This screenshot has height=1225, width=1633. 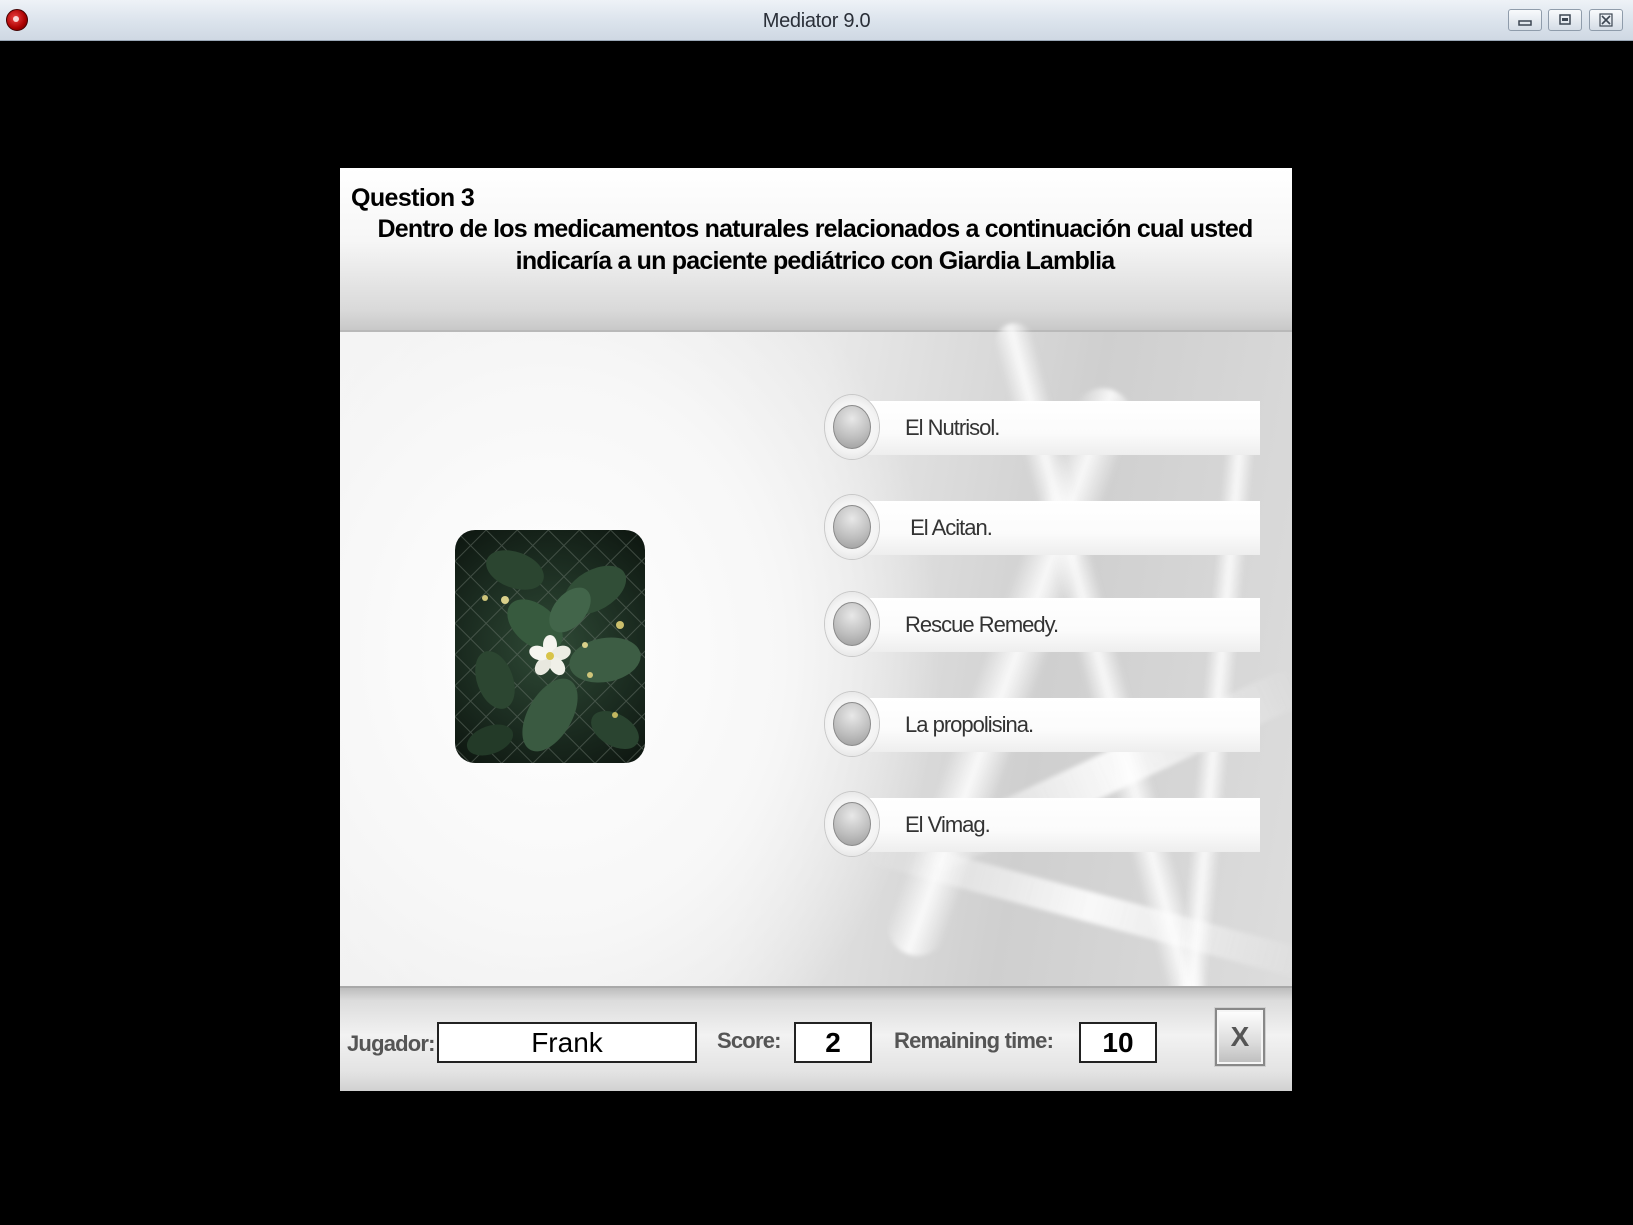 I want to click on quit-game-button: X, so click(x=1240, y=1037).